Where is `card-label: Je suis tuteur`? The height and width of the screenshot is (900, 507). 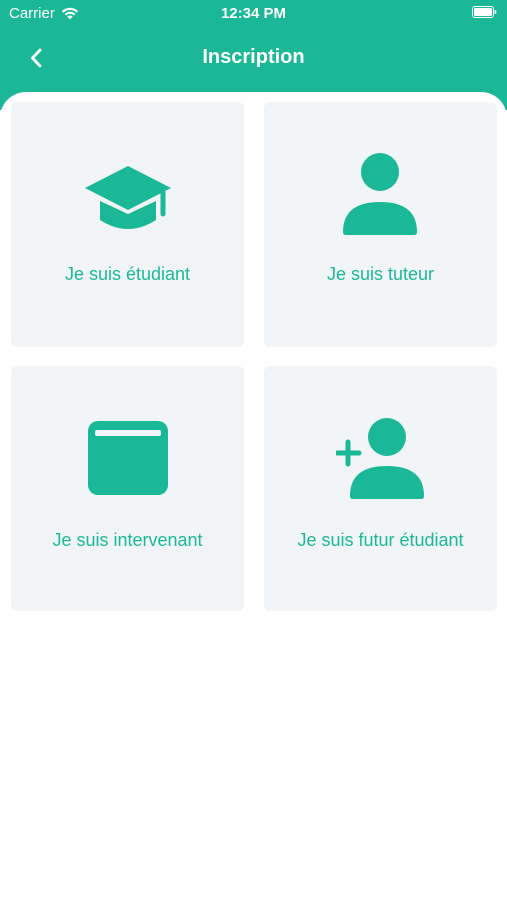 card-label: Je suis tuteur is located at coordinates (380, 274).